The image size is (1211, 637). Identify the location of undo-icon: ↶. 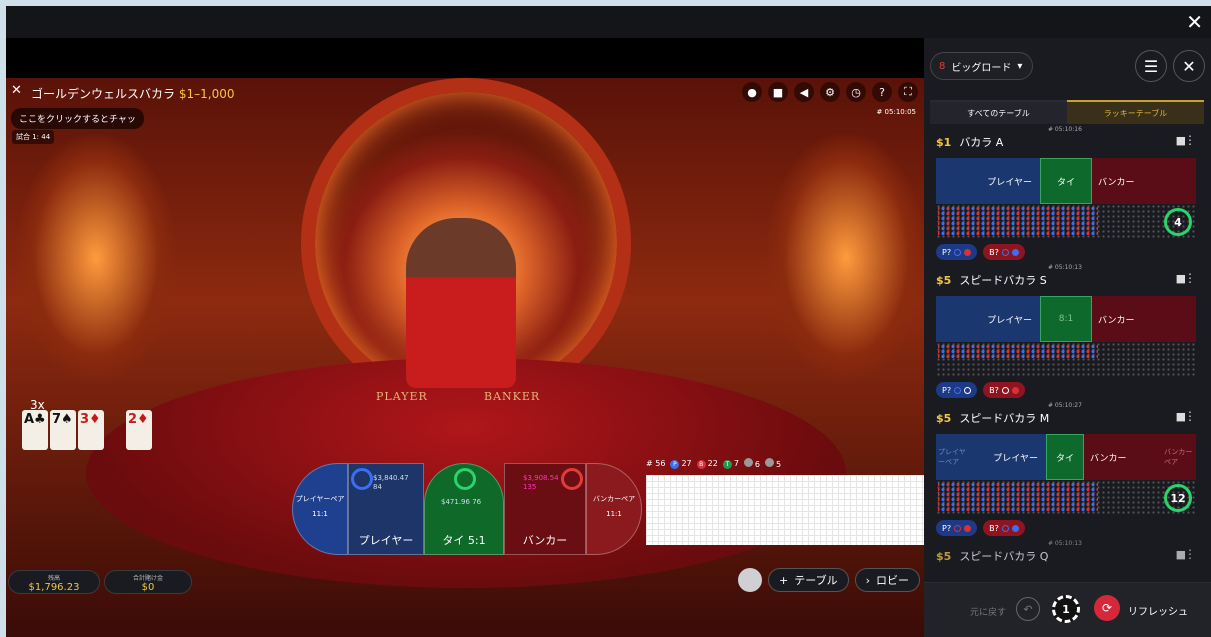
(1028, 609).